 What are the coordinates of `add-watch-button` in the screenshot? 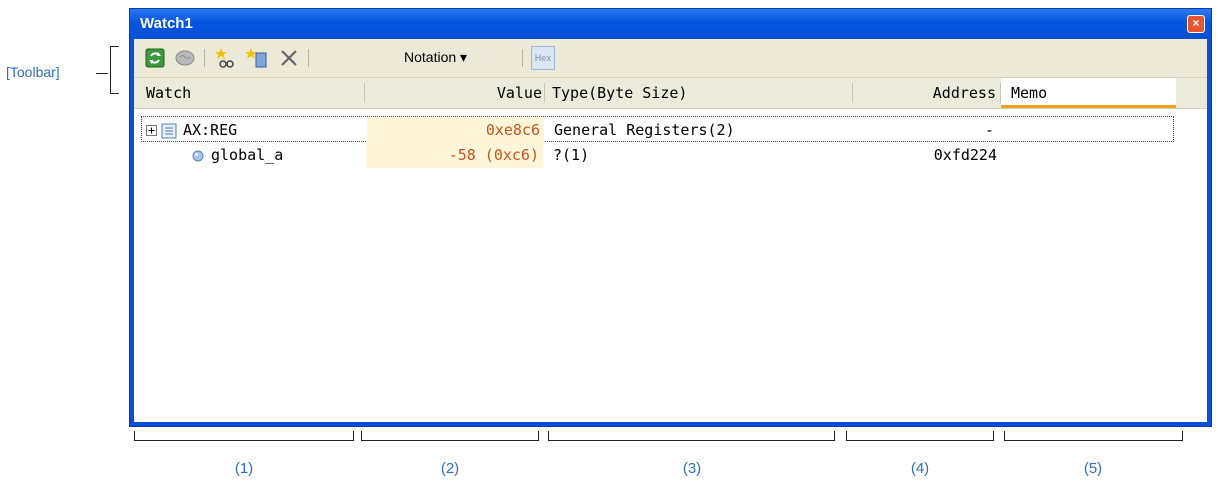 It's located at (225, 58).